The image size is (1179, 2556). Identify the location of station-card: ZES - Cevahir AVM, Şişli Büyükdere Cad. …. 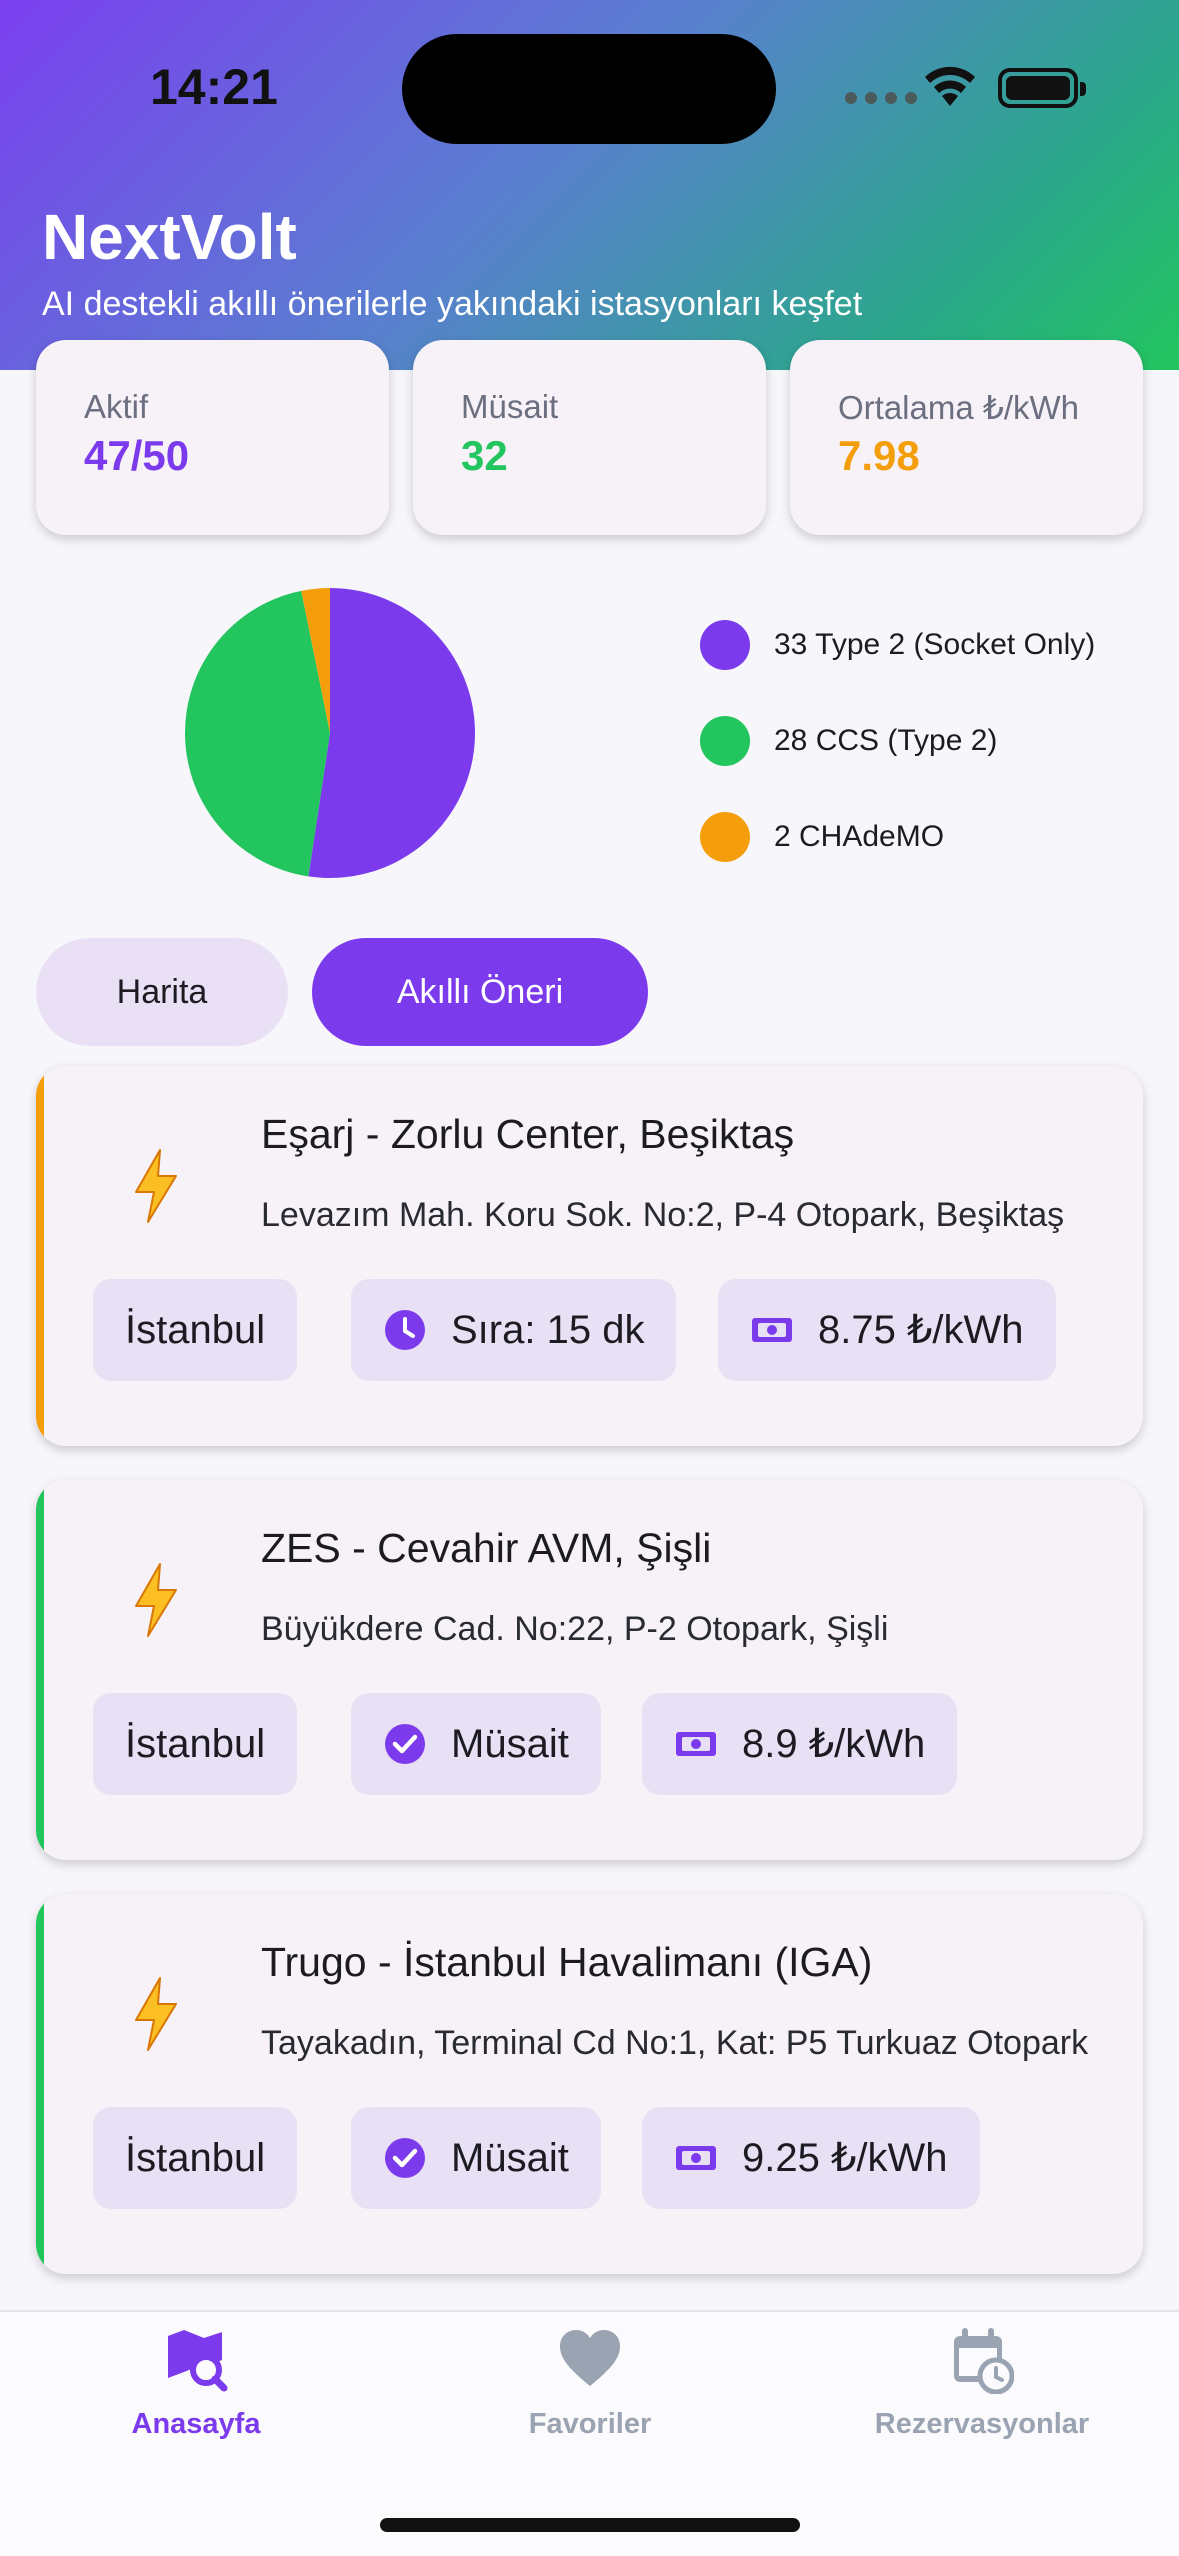
(589, 1670).